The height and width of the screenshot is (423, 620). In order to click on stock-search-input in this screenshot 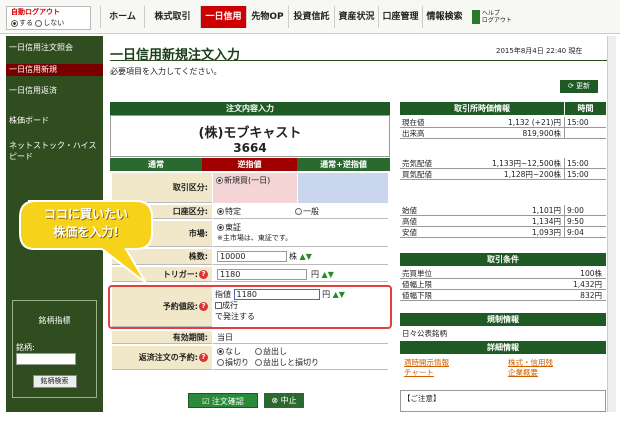, I will do `click(46, 359)`.